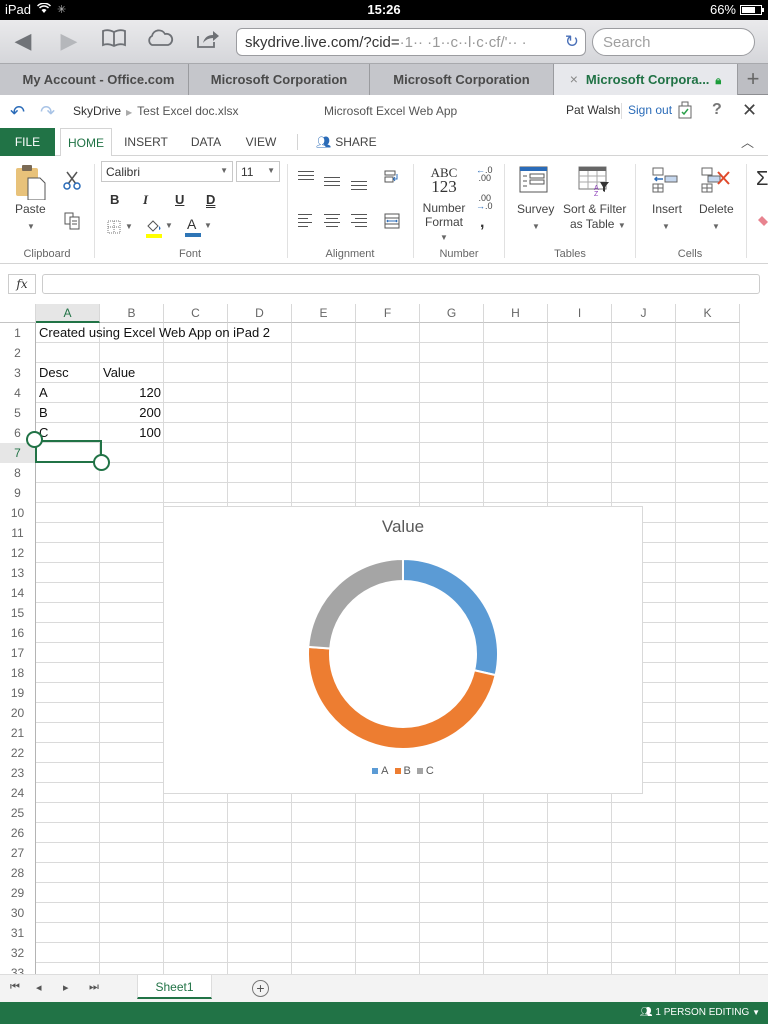  I want to click on search-input: Search, so click(673, 42).